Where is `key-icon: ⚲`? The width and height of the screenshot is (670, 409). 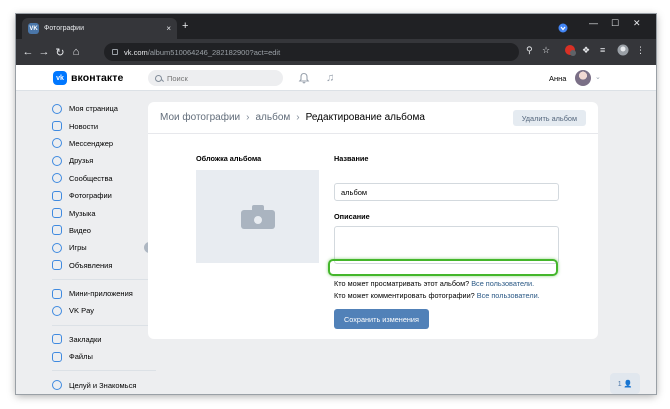 key-icon: ⚲ is located at coordinates (529, 50).